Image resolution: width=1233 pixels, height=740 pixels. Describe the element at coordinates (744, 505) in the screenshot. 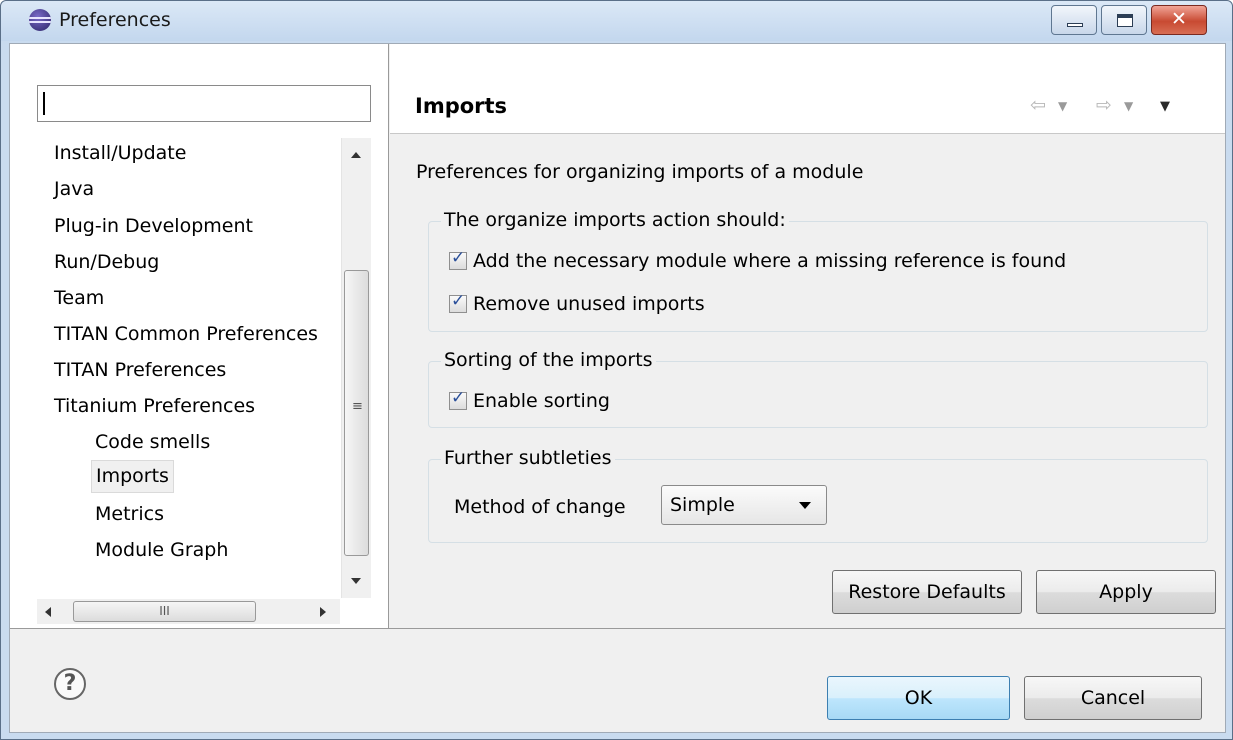

I see `method-of-change-select: Simple` at that location.